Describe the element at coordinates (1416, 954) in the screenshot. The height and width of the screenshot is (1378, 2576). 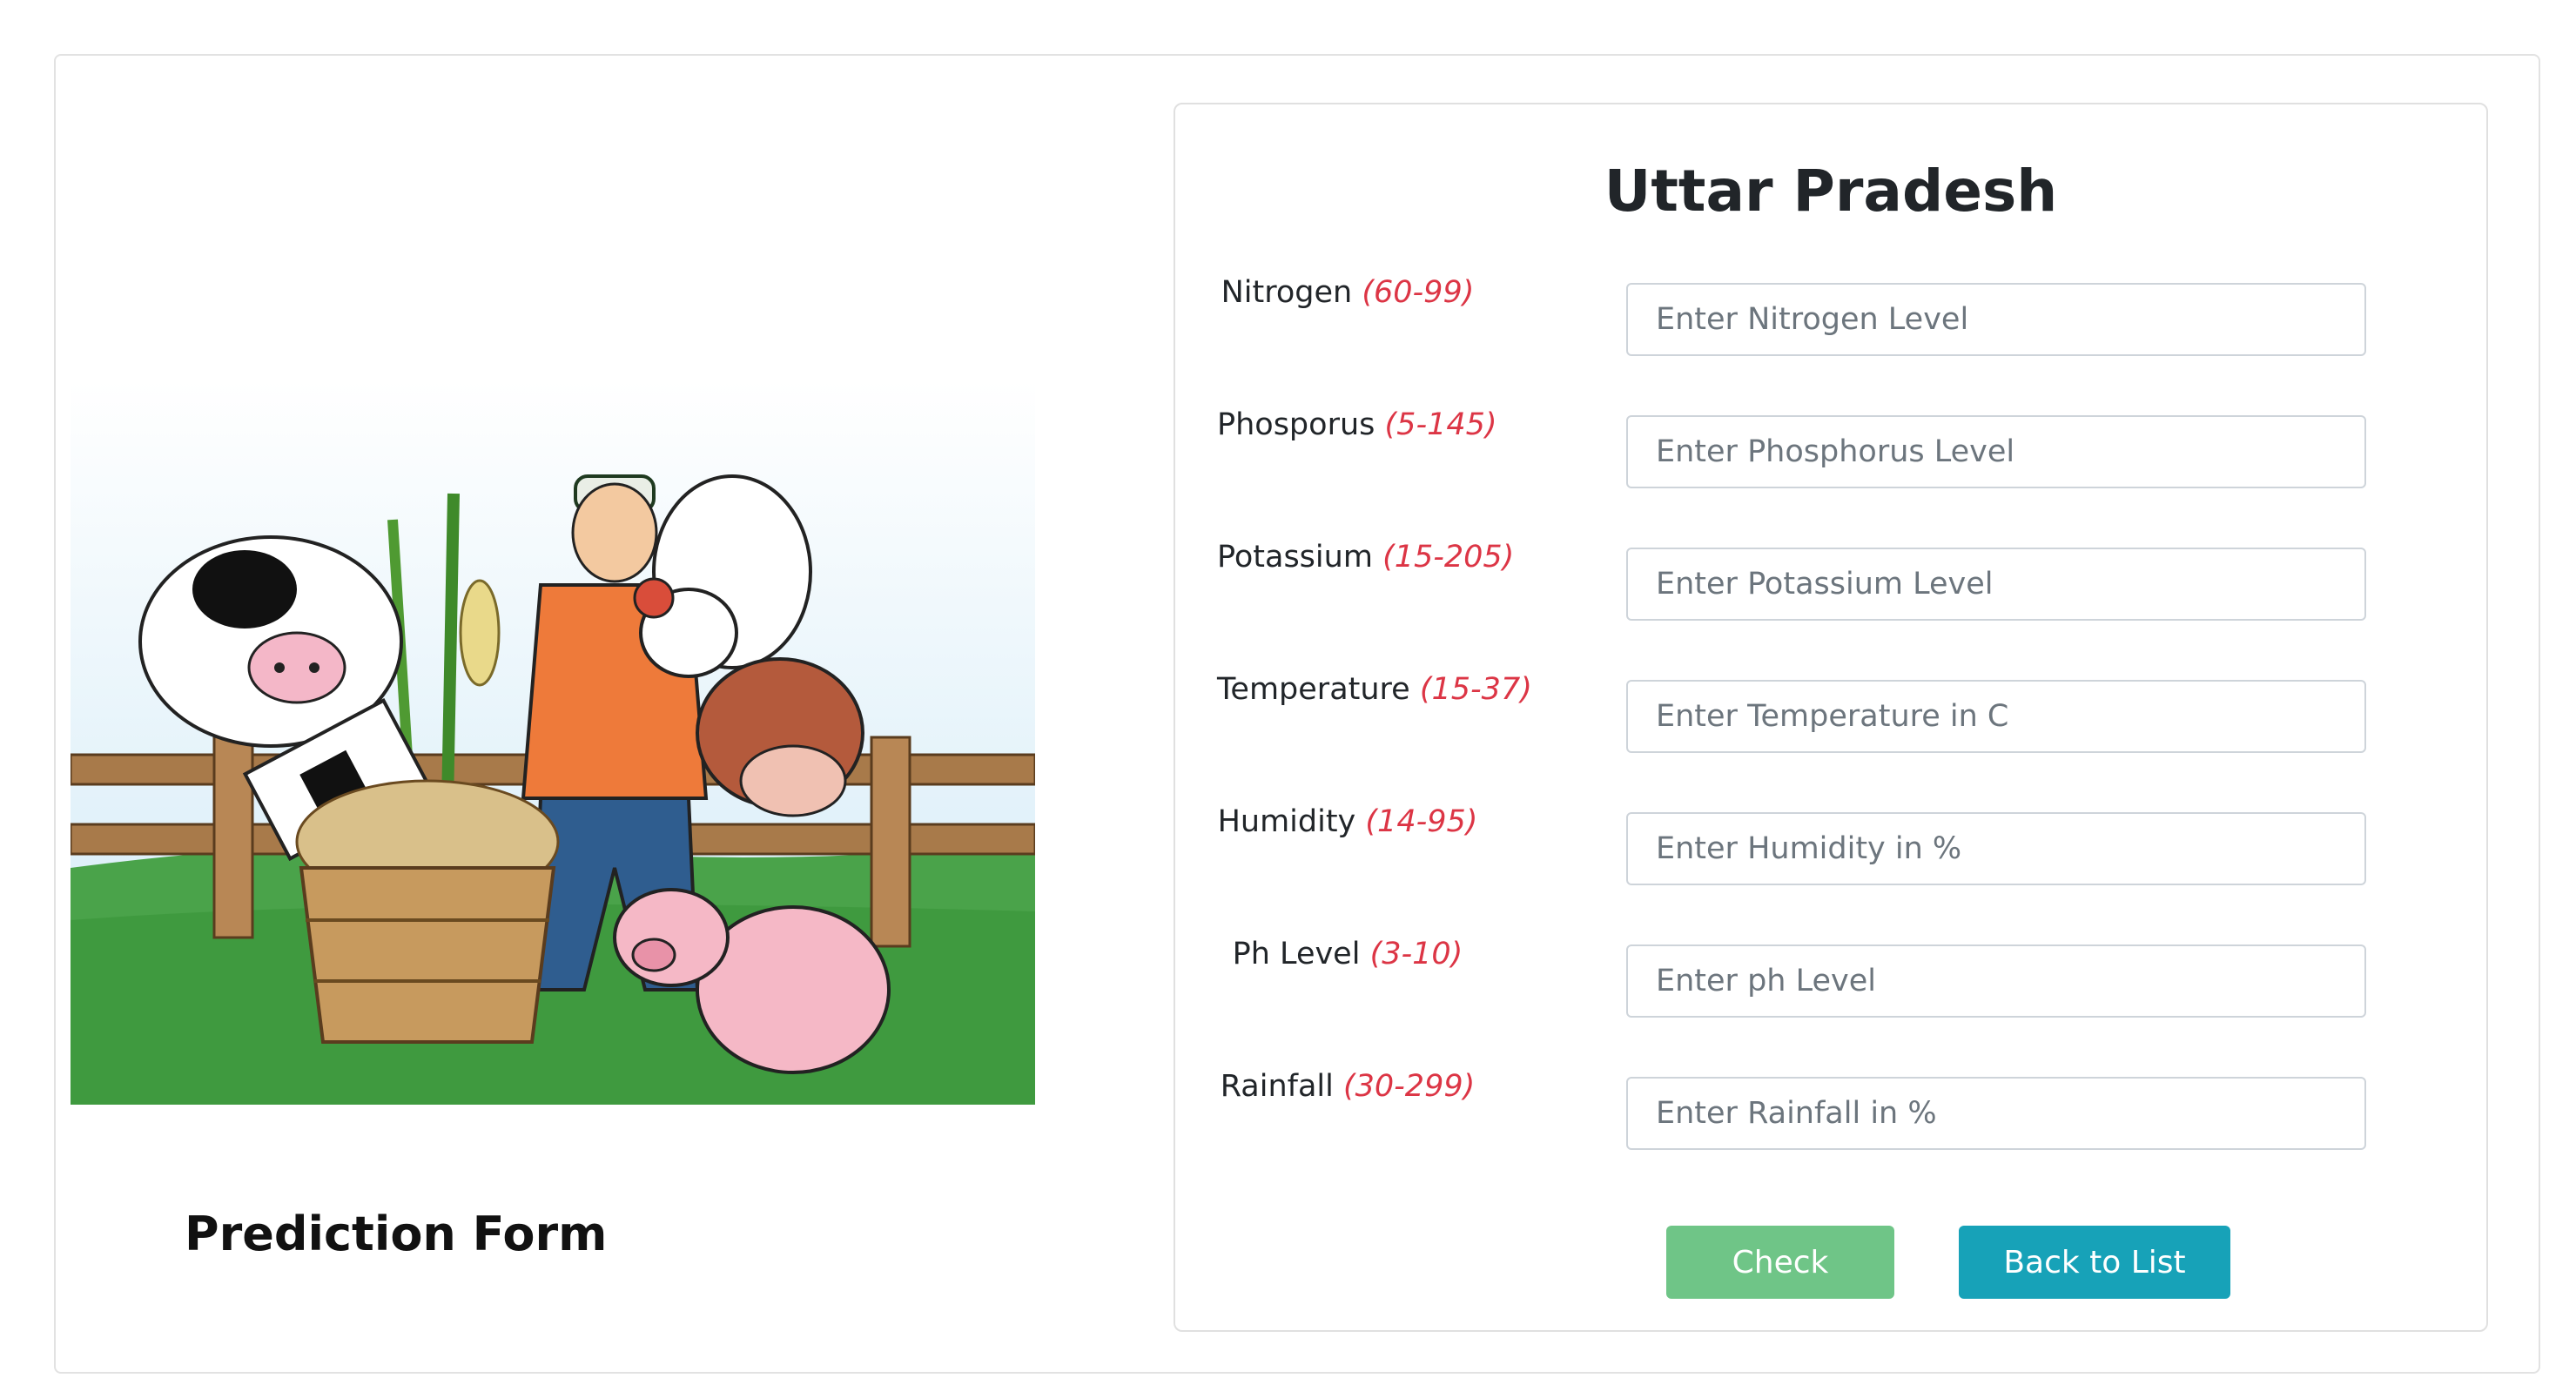
I see `field-range: (3-10)` at that location.